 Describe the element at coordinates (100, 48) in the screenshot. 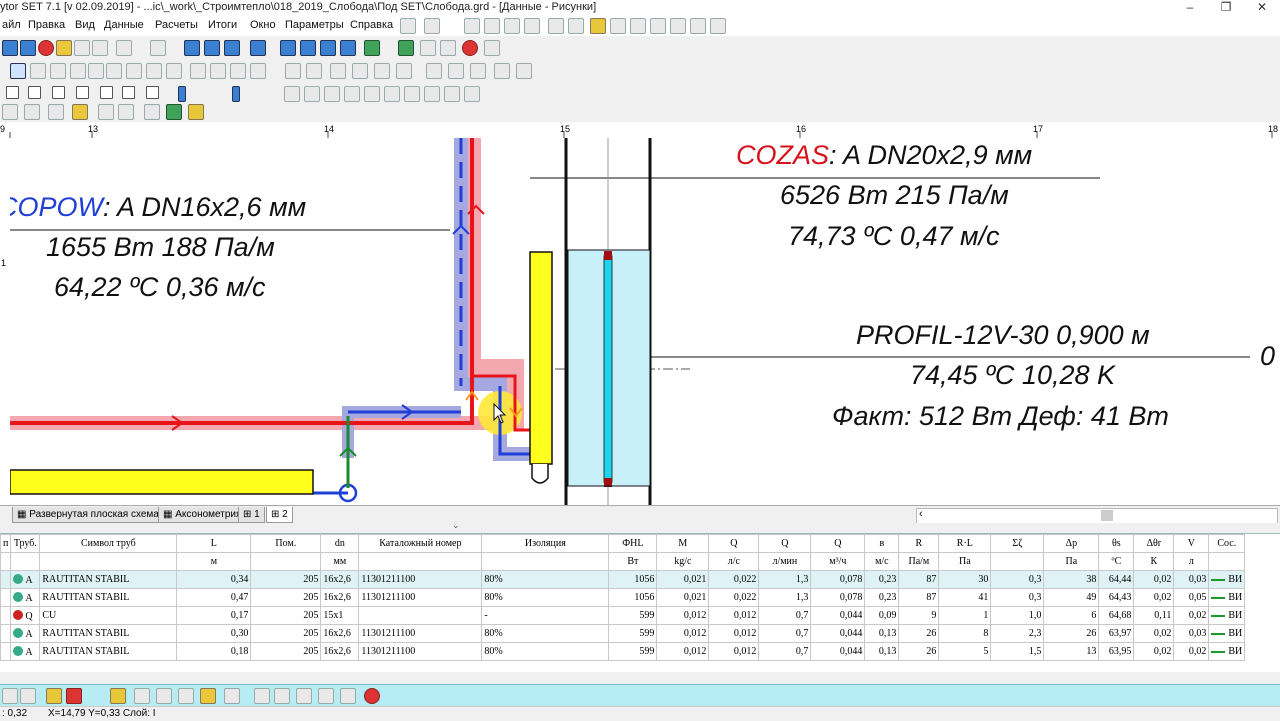

I see `key-icon` at that location.